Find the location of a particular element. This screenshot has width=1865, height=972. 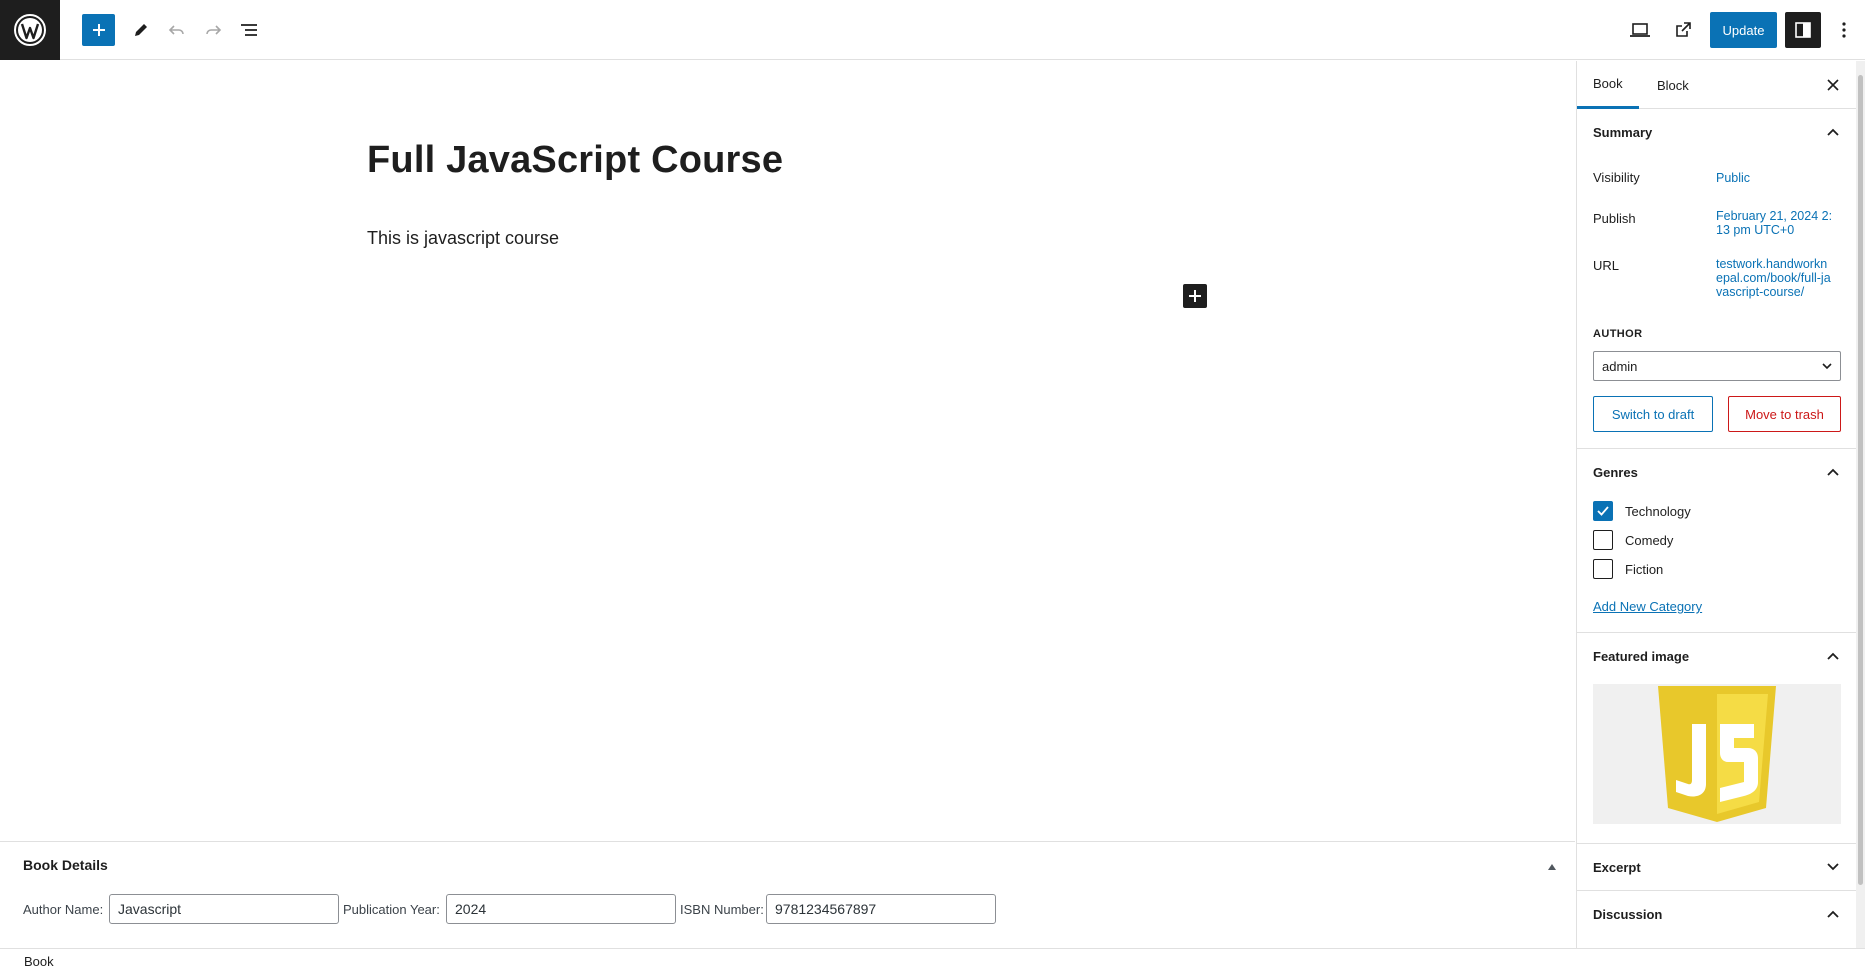

settings-button is located at coordinates (1803, 30).